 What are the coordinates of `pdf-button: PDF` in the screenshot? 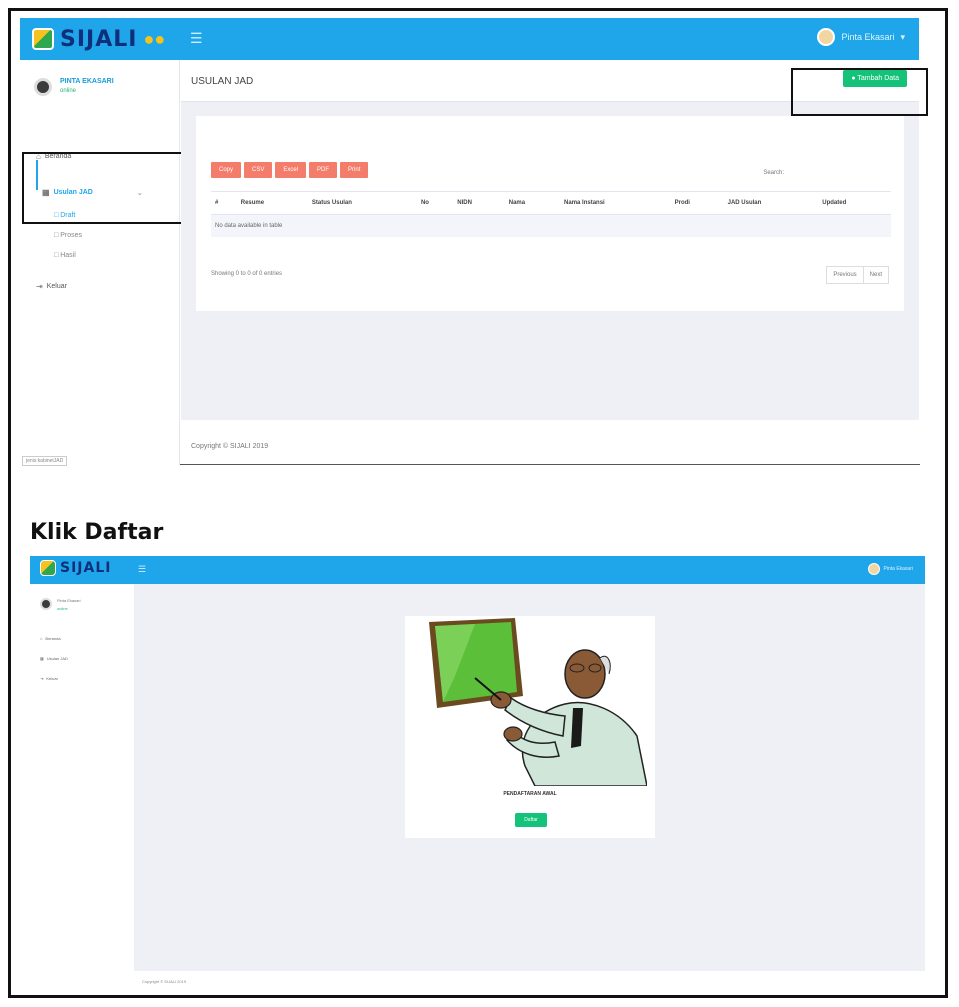 It's located at (323, 170).